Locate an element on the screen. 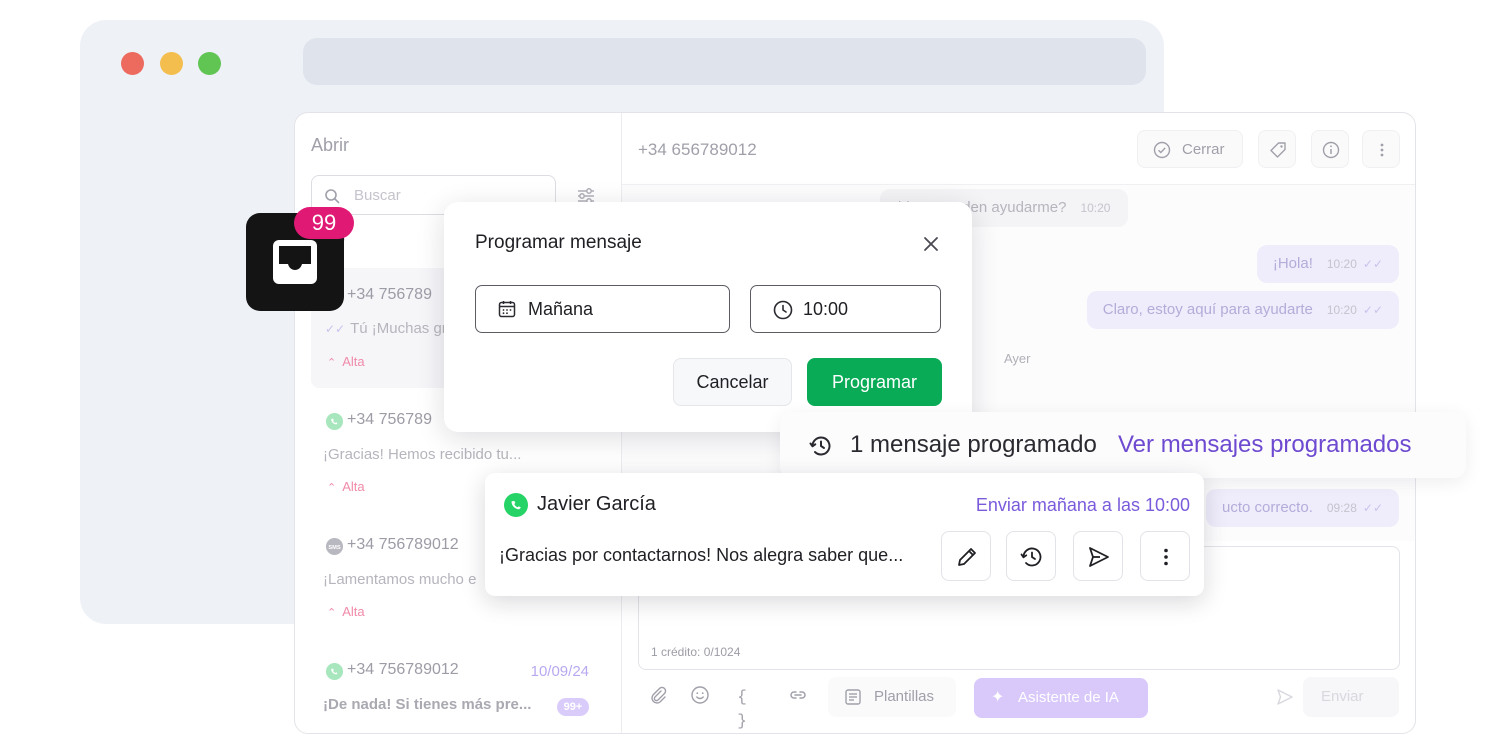 This screenshot has width=1496, height=754. time-value: 10:00 is located at coordinates (826, 309).